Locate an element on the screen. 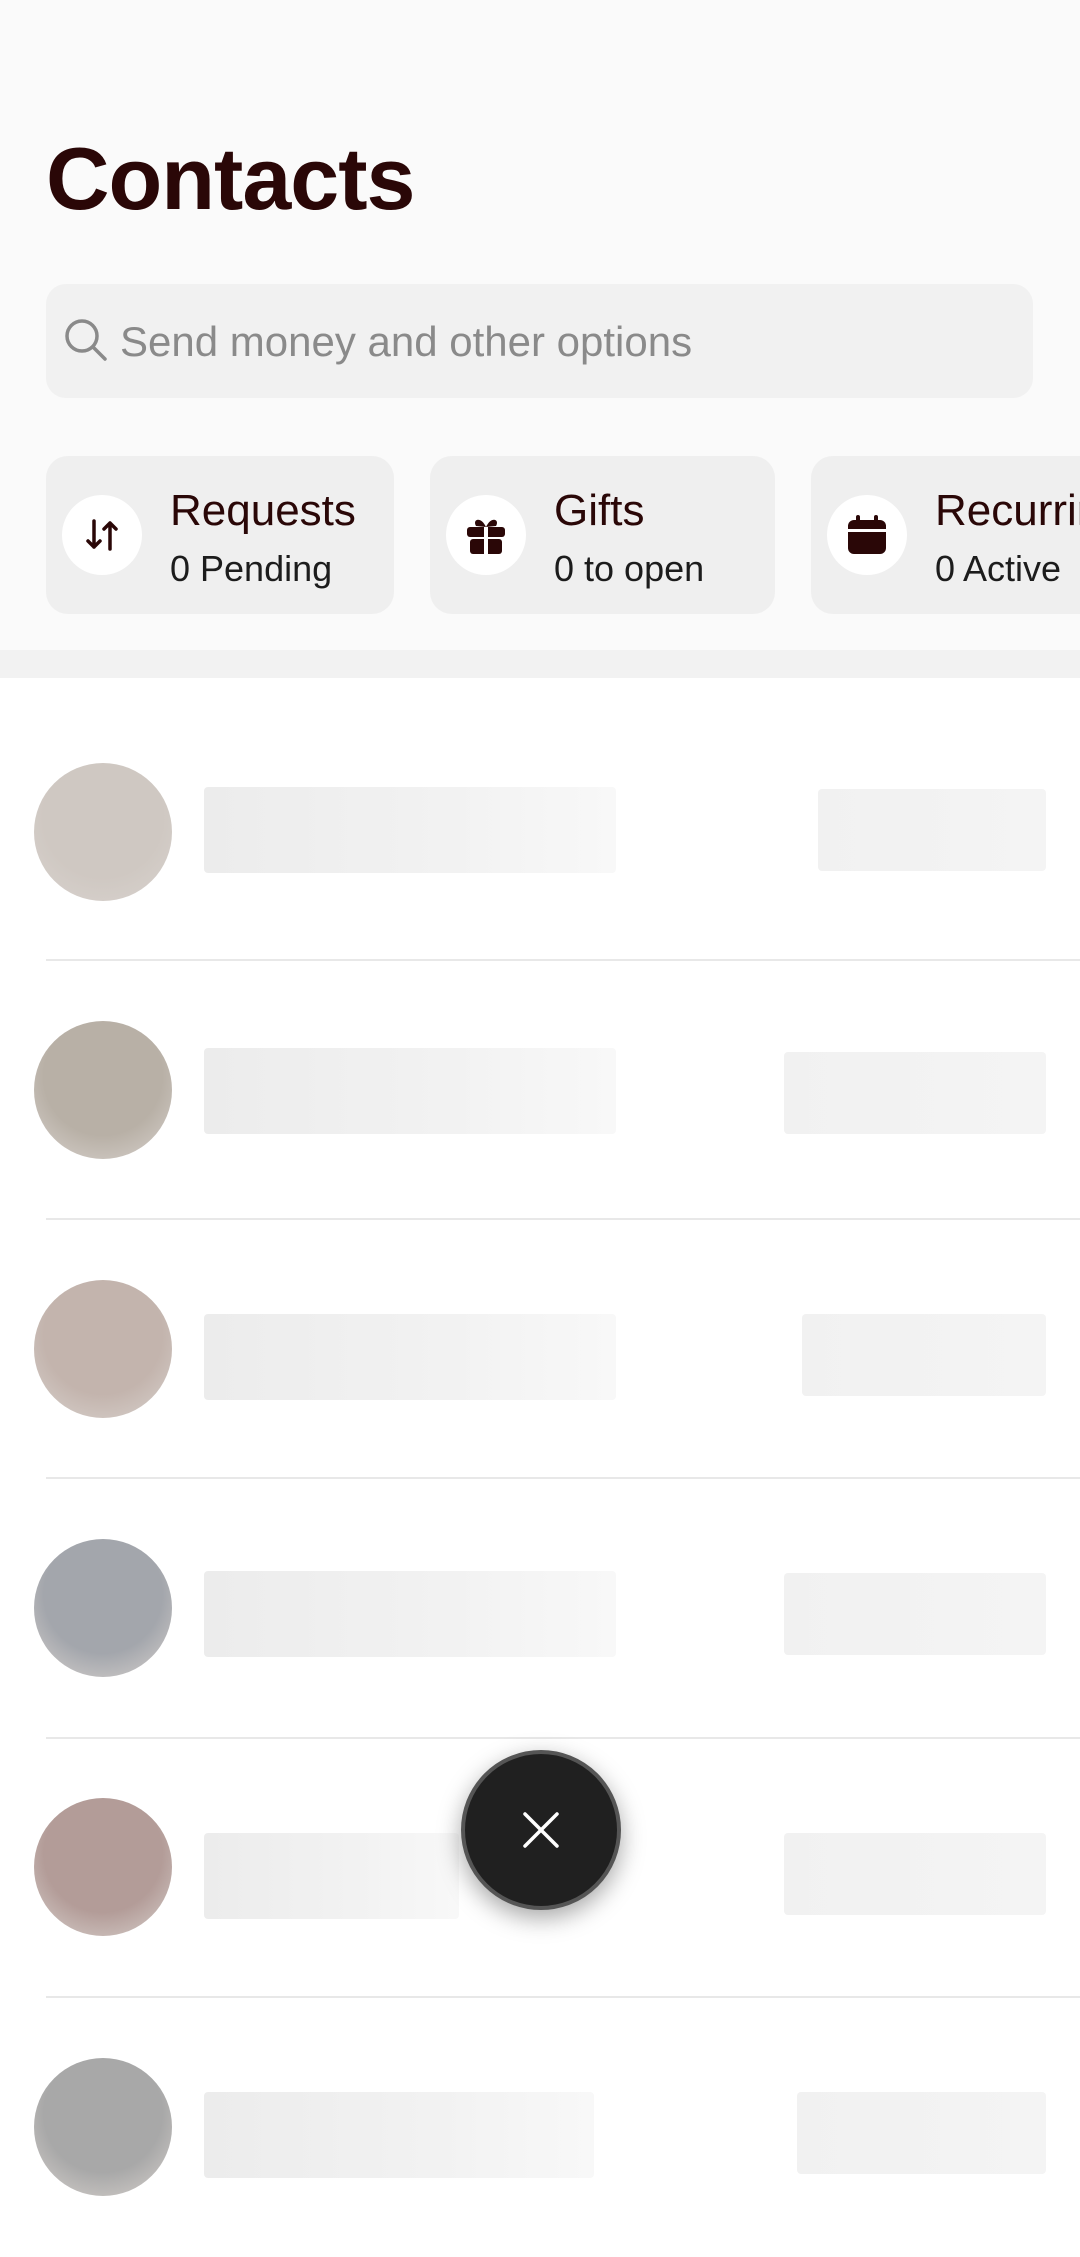 The width and height of the screenshot is (1080, 2257). requests-chip-title: Requests is located at coordinates (263, 510).